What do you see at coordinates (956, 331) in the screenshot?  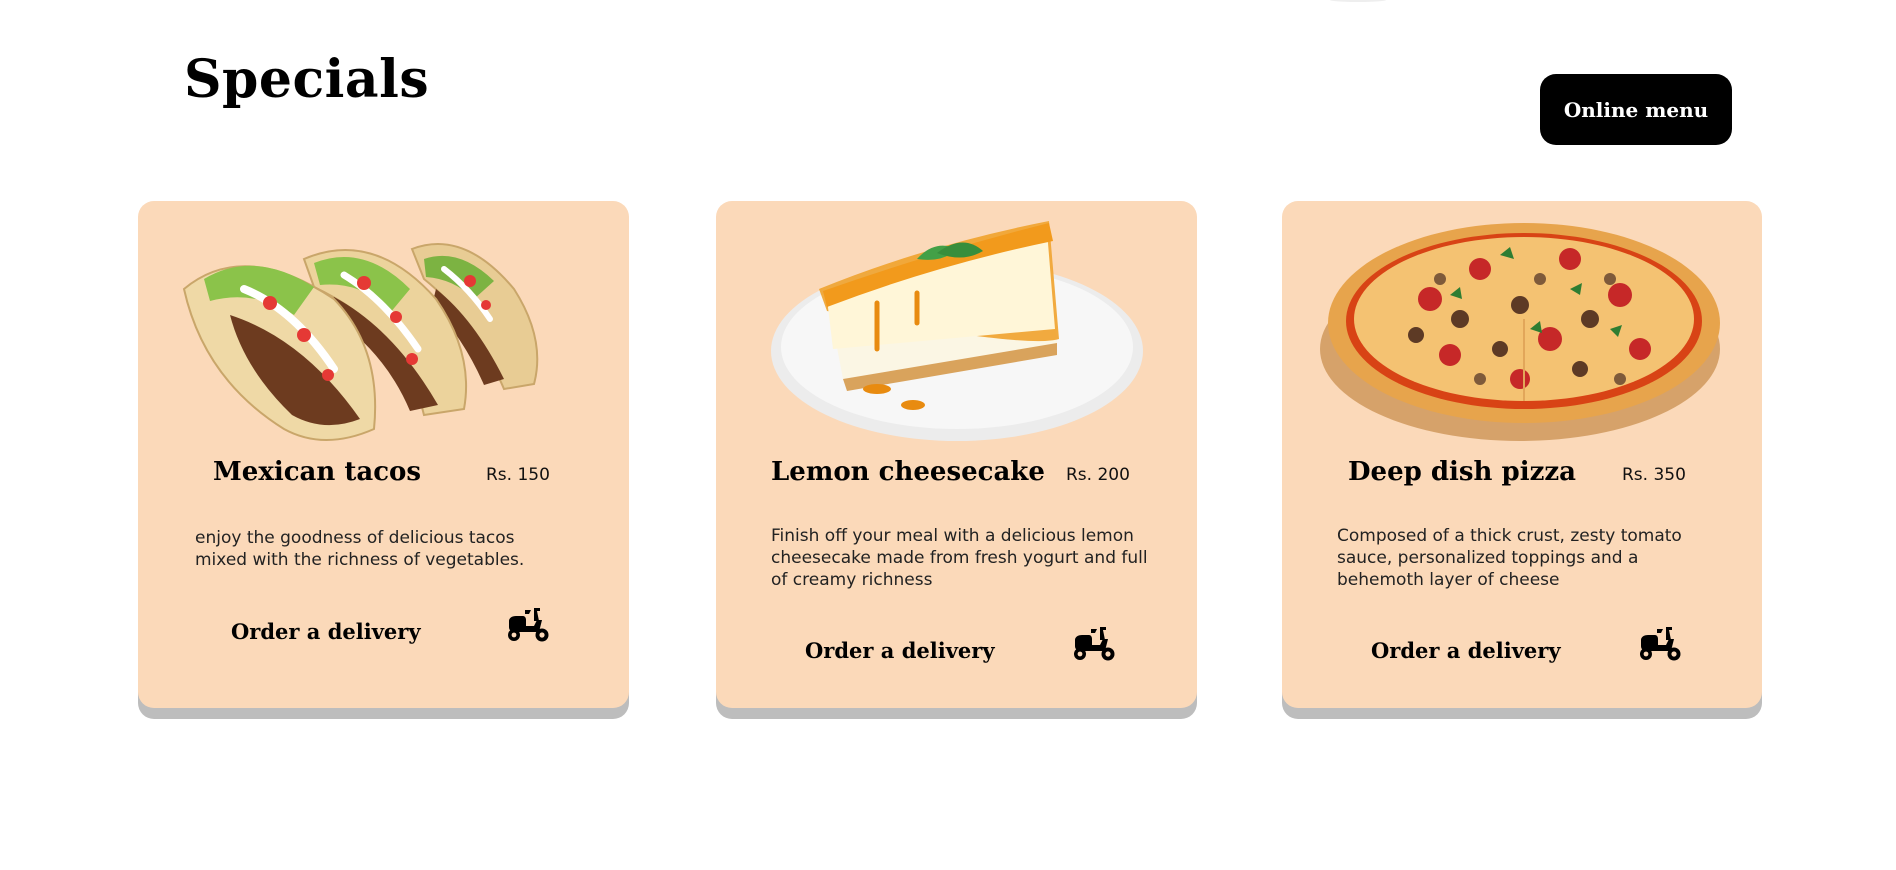 I see `cheesecake-image` at bounding box center [956, 331].